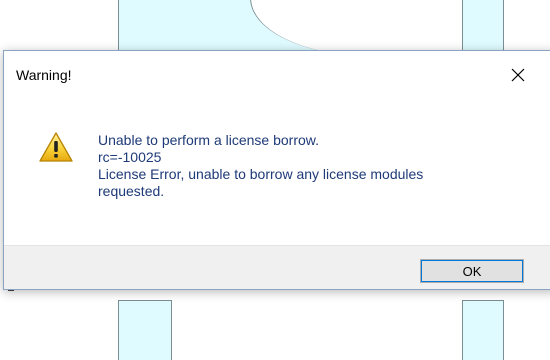 Image resolution: width=550 pixels, height=360 pixels. Describe the element at coordinates (277, 267) in the screenshot. I see `dialog-footer: OK` at that location.